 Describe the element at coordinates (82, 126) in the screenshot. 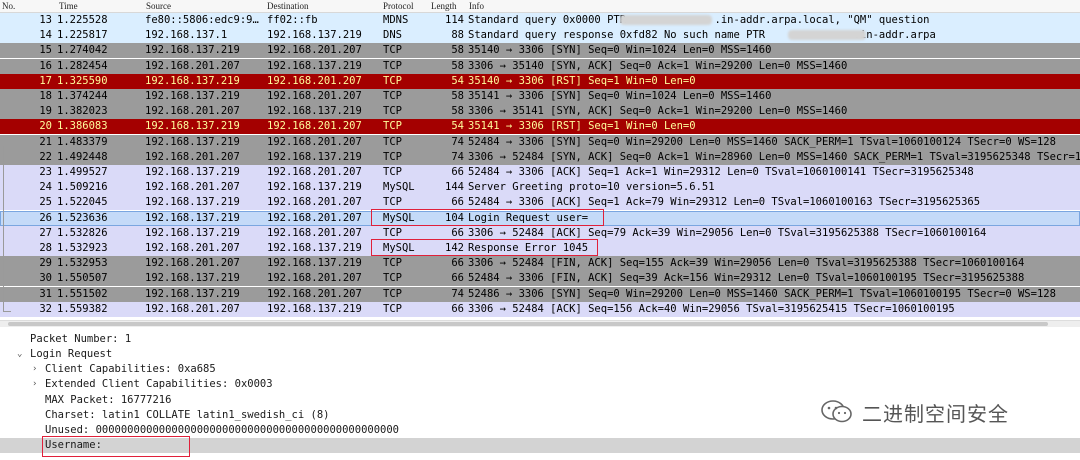

I see `packet-time: 1.386083` at that location.